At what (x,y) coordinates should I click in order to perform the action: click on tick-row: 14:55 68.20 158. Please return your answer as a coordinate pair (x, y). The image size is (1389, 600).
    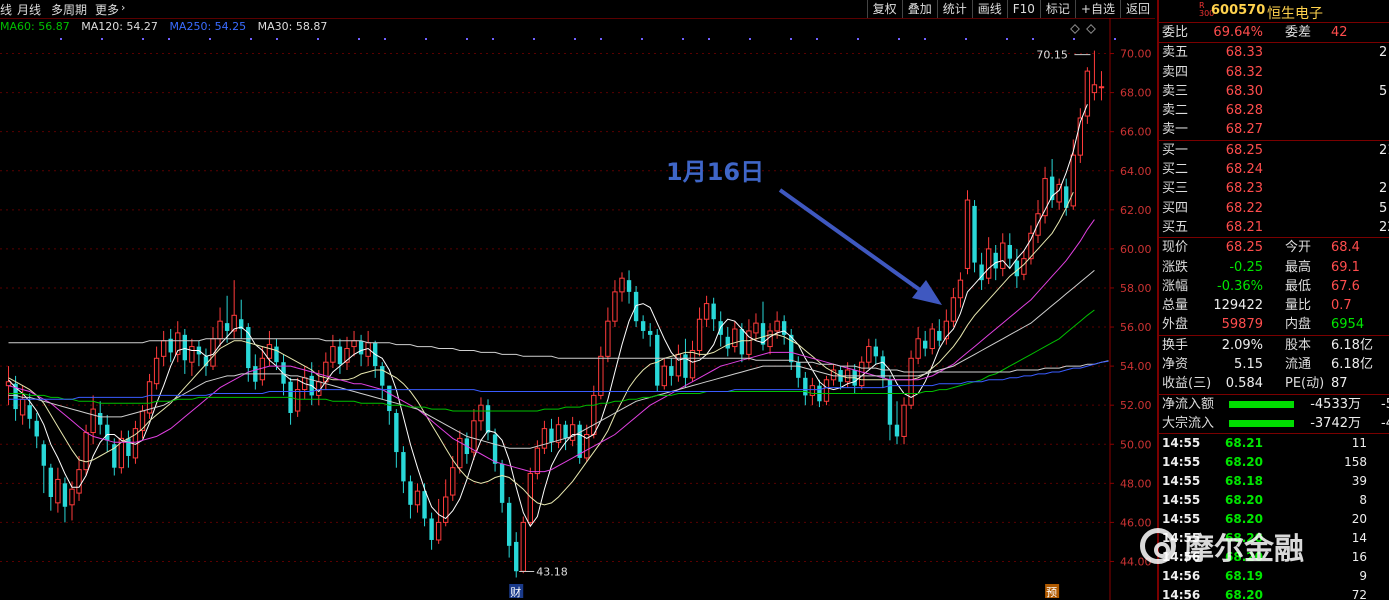
    Looking at the image, I should click on (1274, 462).